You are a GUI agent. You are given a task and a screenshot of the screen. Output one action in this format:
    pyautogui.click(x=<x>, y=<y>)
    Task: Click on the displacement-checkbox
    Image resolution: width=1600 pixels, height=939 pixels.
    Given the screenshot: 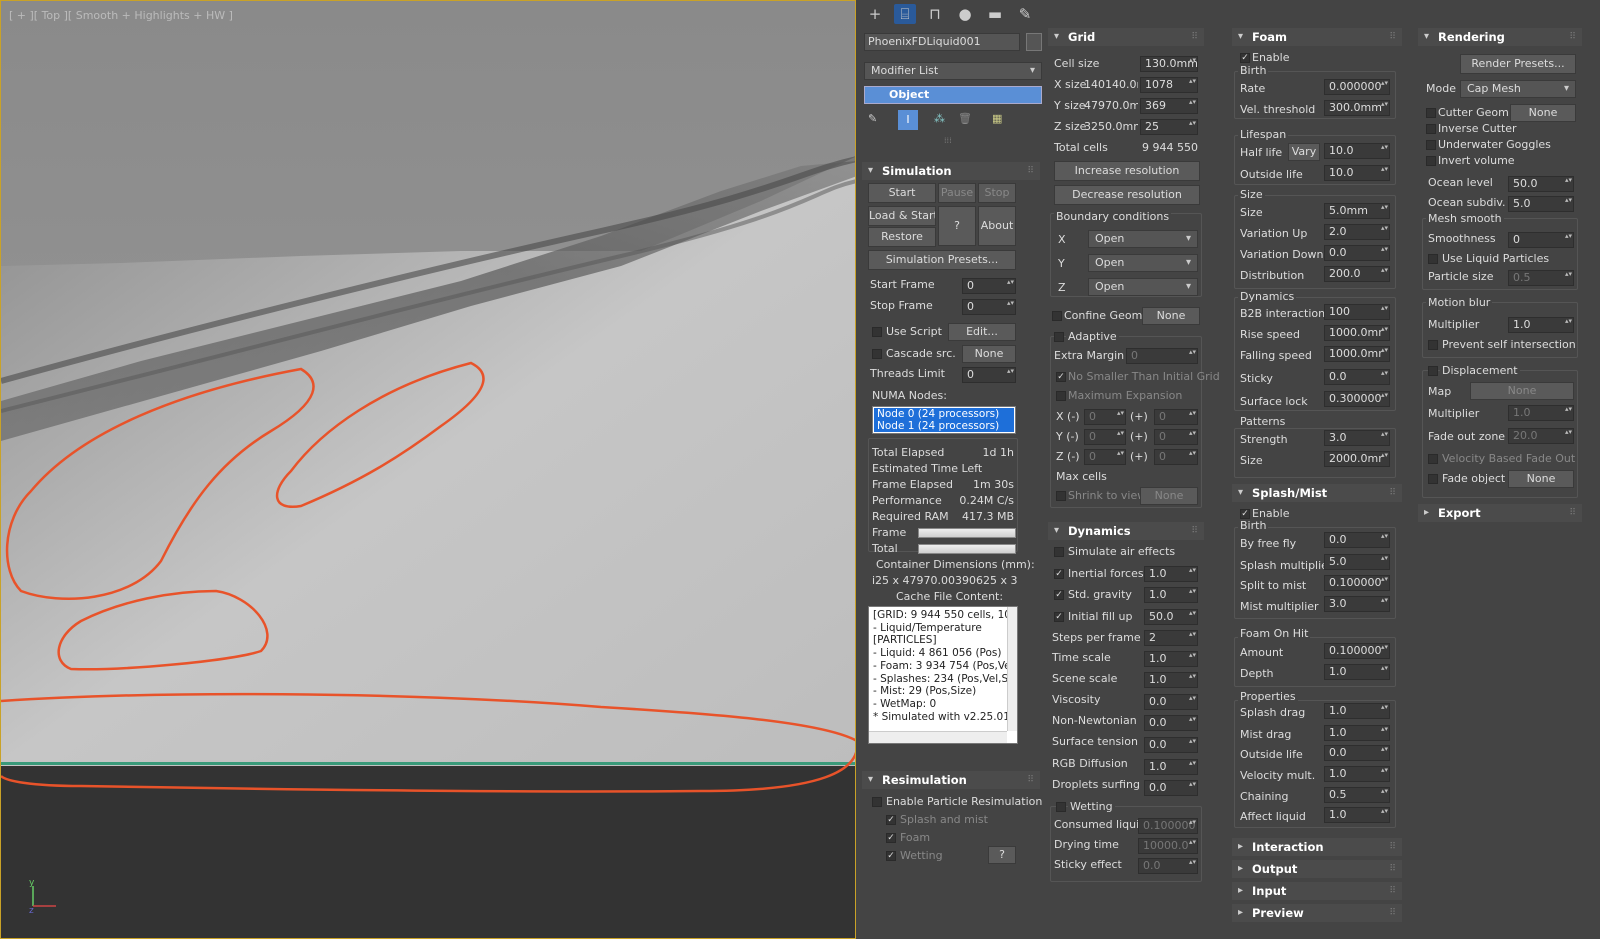 What is the action you would take?
    pyautogui.click(x=1433, y=371)
    